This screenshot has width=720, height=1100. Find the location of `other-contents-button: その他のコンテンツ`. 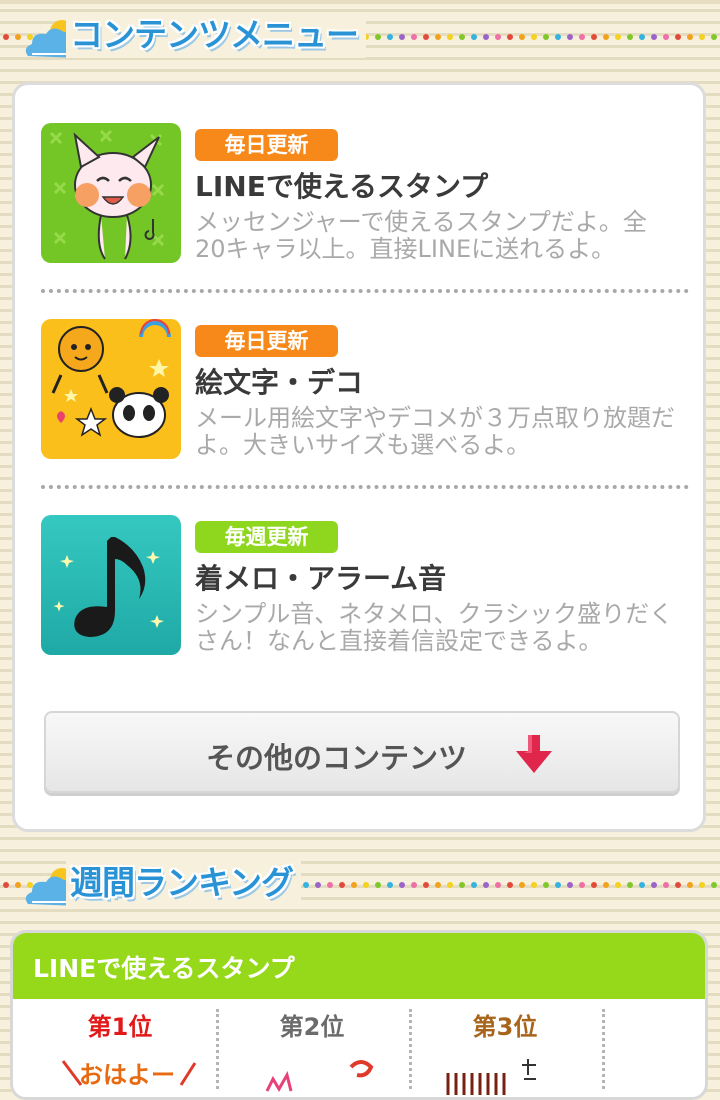

other-contents-button: その他のコンテンツ is located at coordinates (362, 752).